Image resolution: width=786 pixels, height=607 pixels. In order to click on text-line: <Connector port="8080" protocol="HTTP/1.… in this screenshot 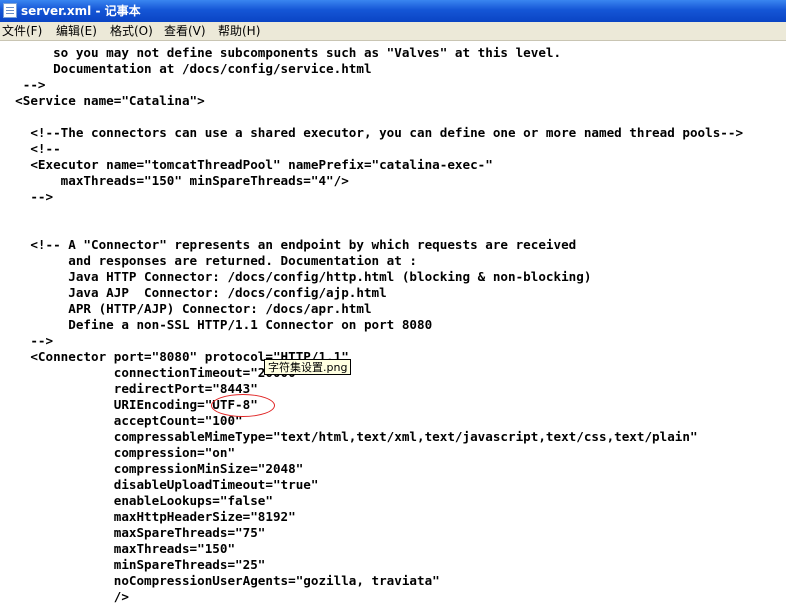, I will do `click(371, 357)`.